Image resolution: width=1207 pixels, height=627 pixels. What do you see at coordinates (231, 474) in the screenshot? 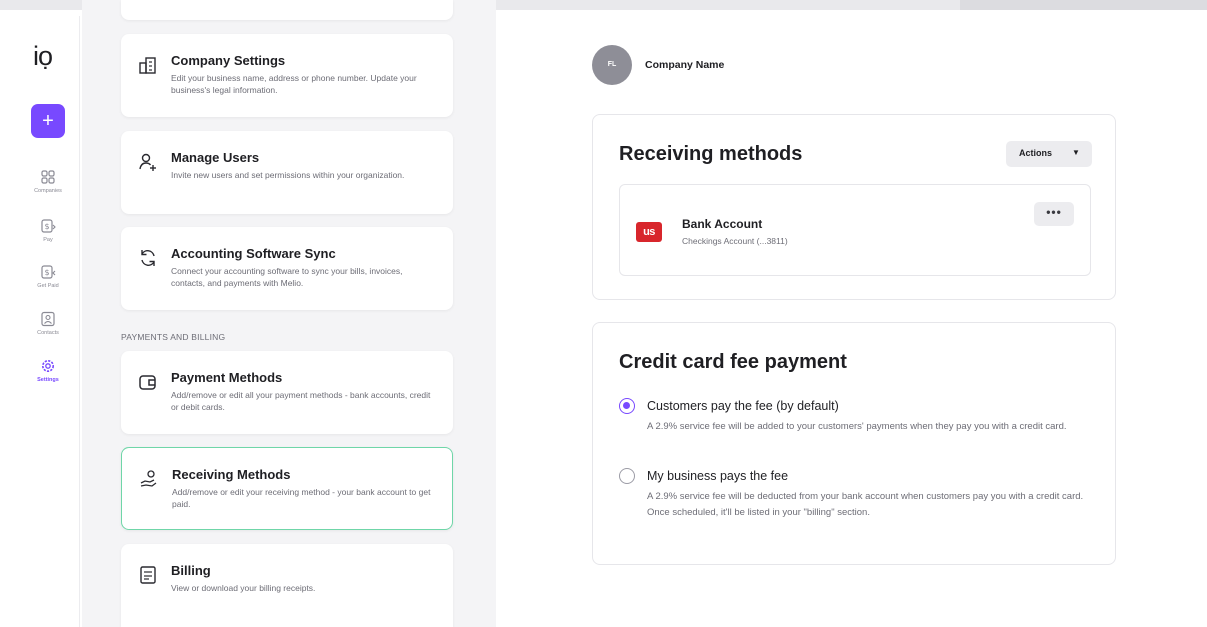
I see `card-title: Receiving Methods` at bounding box center [231, 474].